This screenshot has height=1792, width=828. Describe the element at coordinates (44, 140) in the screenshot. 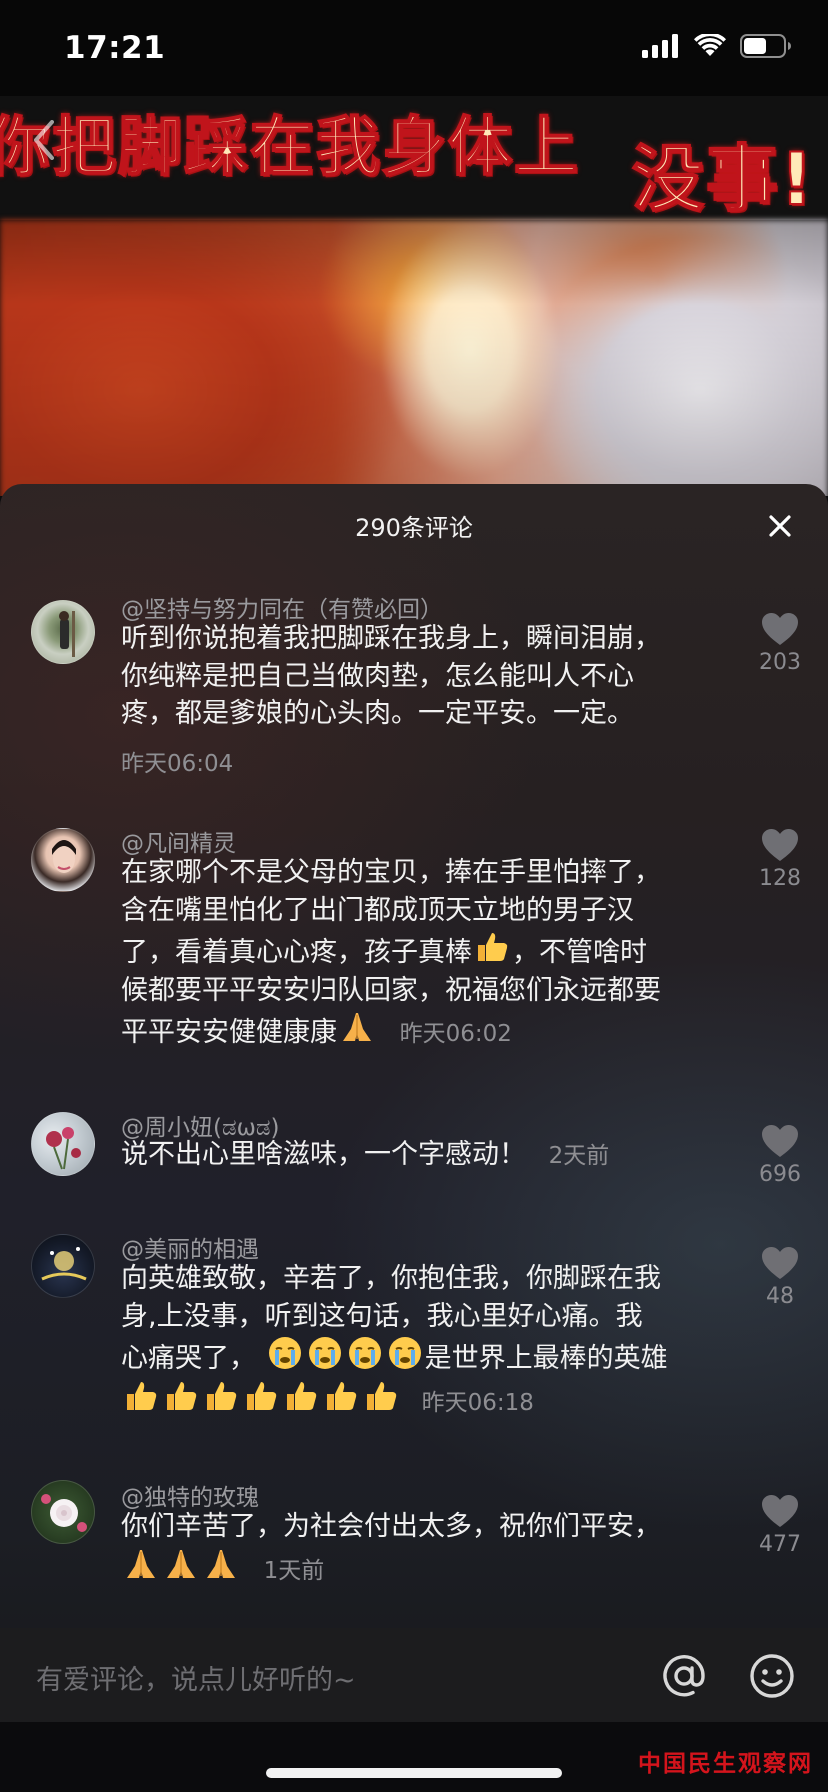

I see `back-chevron-icon` at that location.